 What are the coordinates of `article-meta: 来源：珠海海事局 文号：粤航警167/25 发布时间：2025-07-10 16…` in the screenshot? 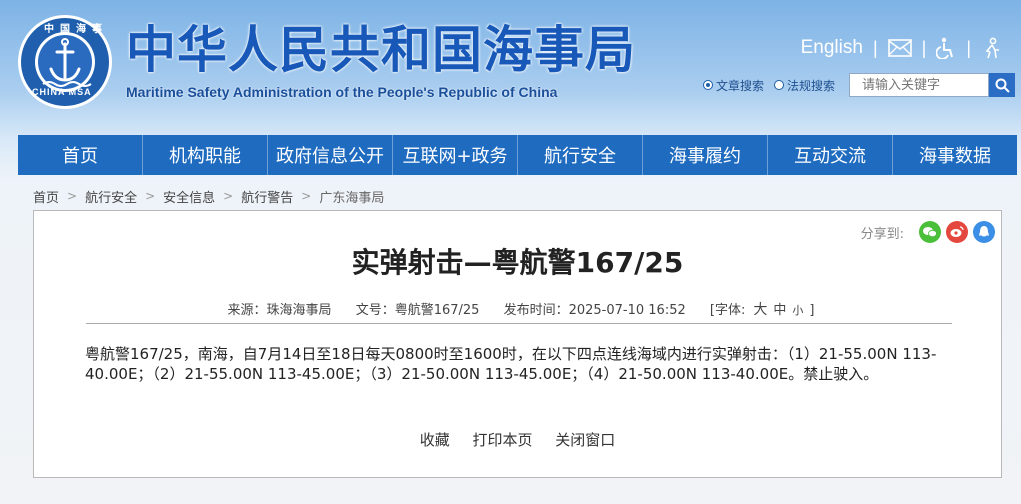 It's located at (517, 309).